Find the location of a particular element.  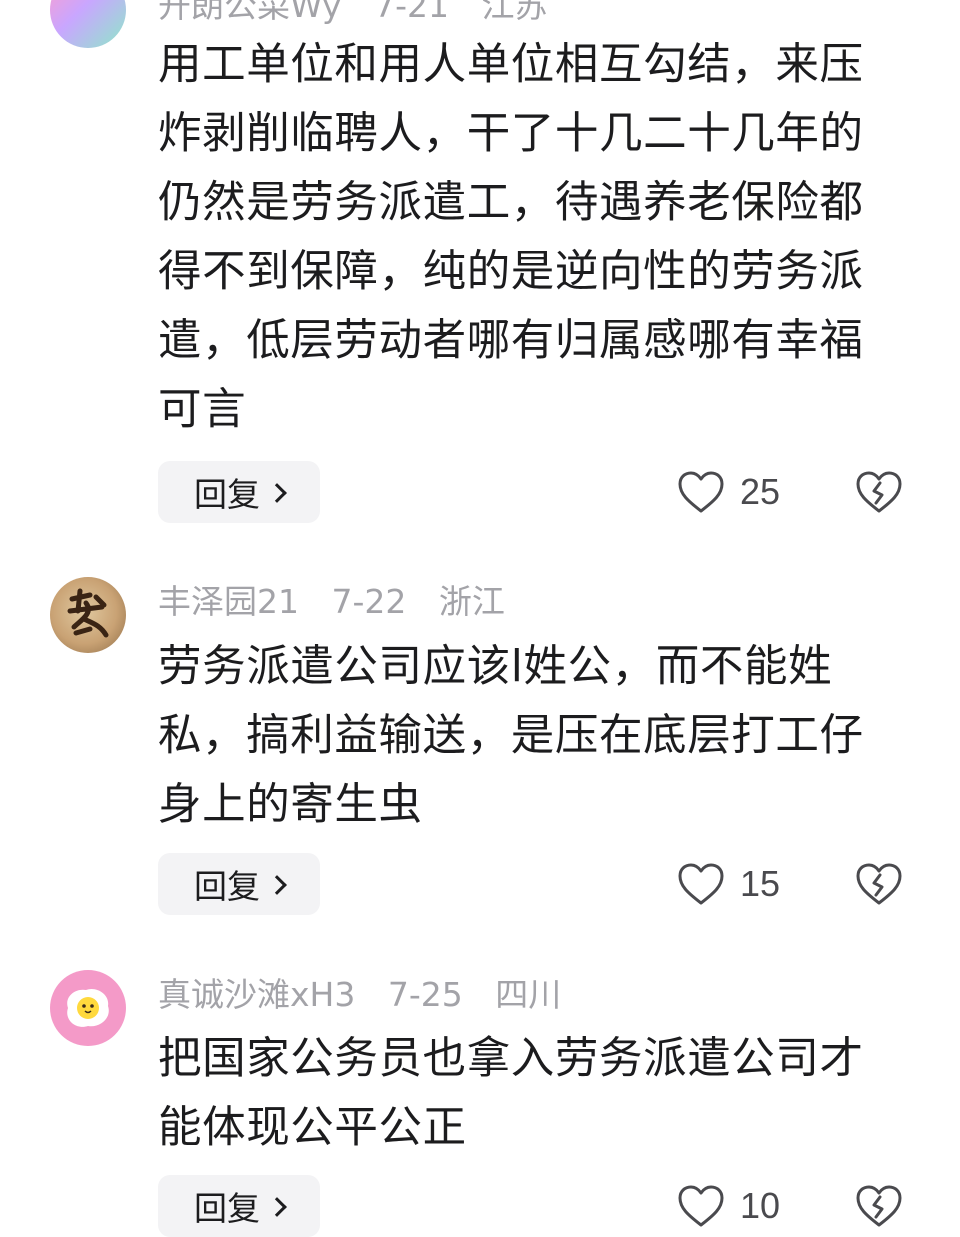

like-count: 10 is located at coordinates (760, 1205).